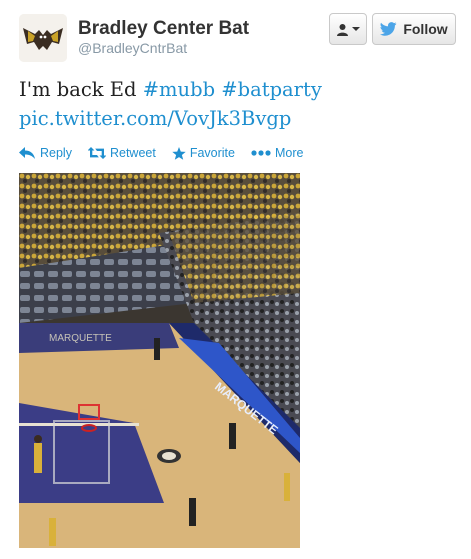 This screenshot has height=559, width=471. I want to click on reply-button: Reply, so click(45, 153).